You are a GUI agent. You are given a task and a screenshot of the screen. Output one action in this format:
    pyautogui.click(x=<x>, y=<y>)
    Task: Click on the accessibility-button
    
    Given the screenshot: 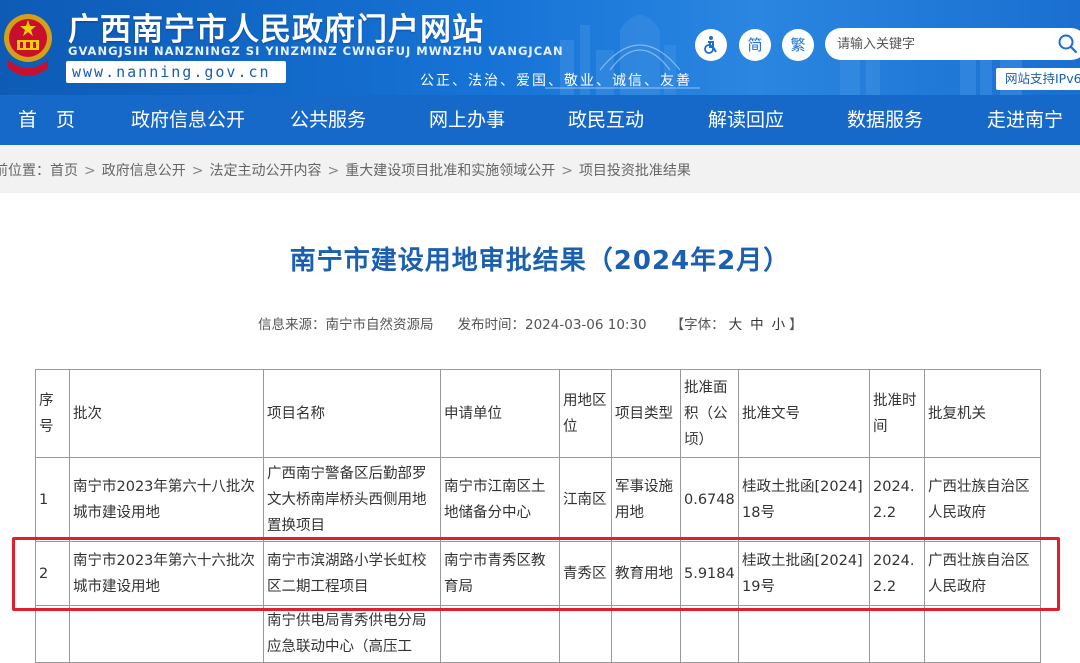 What is the action you would take?
    pyautogui.click(x=711, y=45)
    